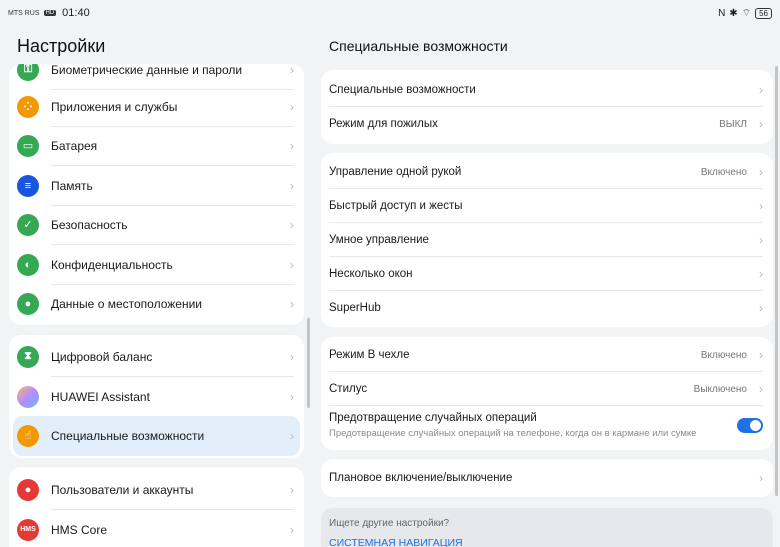 The height and width of the screenshot is (547, 780). What do you see at coordinates (421, 478) in the screenshot?
I see `item-label: Плановое включение/выключение` at bounding box center [421, 478].